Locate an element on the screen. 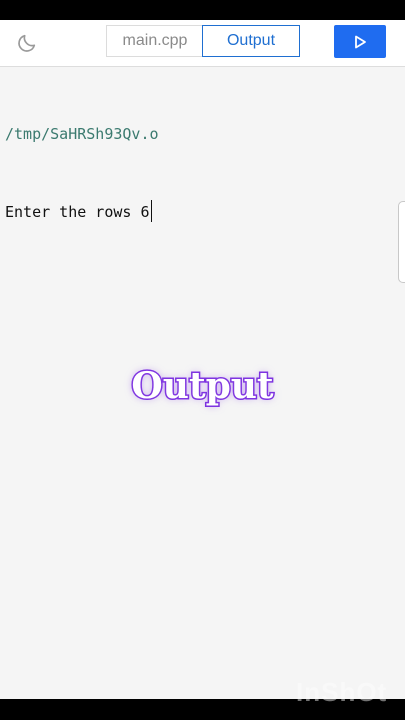  output-console: /tmp/SaHRSh93Qv.o Enter the rows 6 is located at coordinates (82, 173).